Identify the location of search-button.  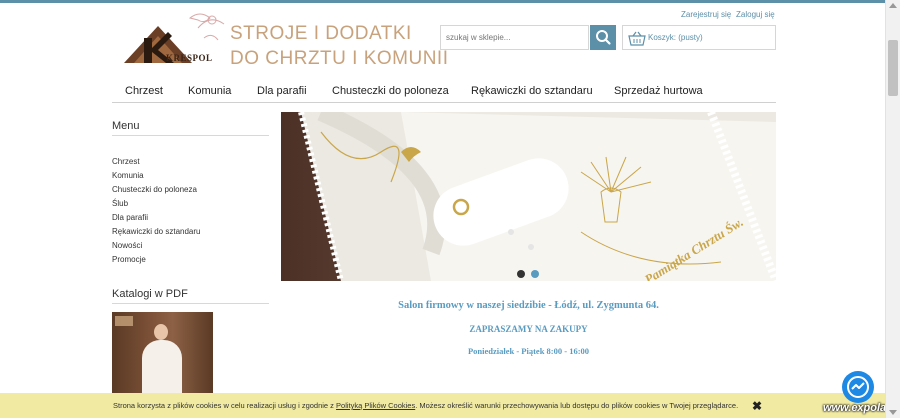
(603, 37).